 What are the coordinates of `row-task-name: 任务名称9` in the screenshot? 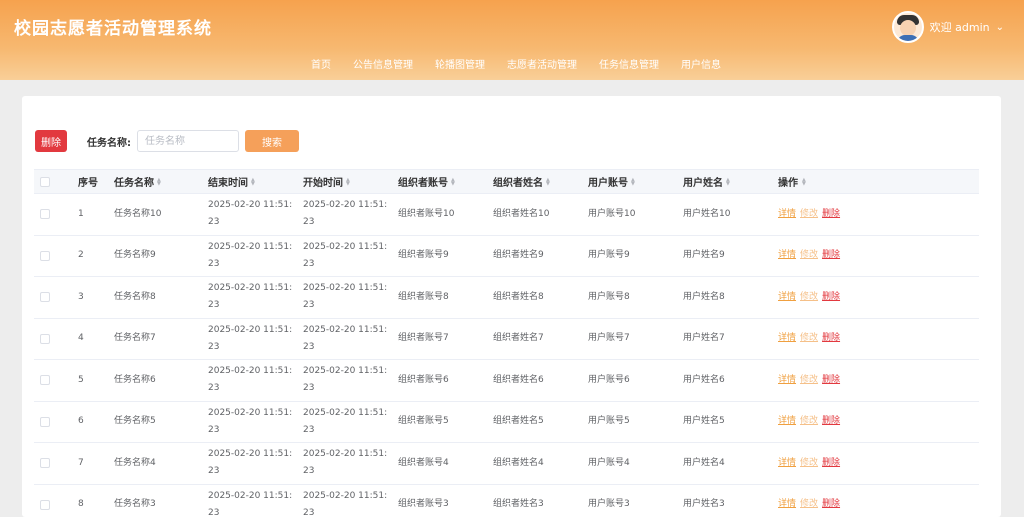 It's located at (135, 255).